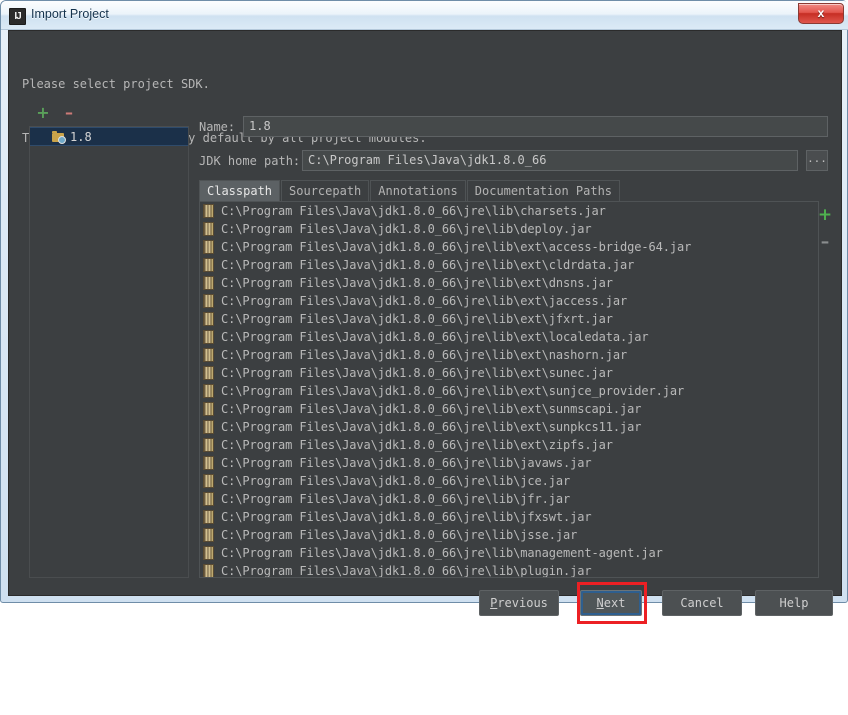  I want to click on sdk-list-toolbar: + –, so click(109, 113).